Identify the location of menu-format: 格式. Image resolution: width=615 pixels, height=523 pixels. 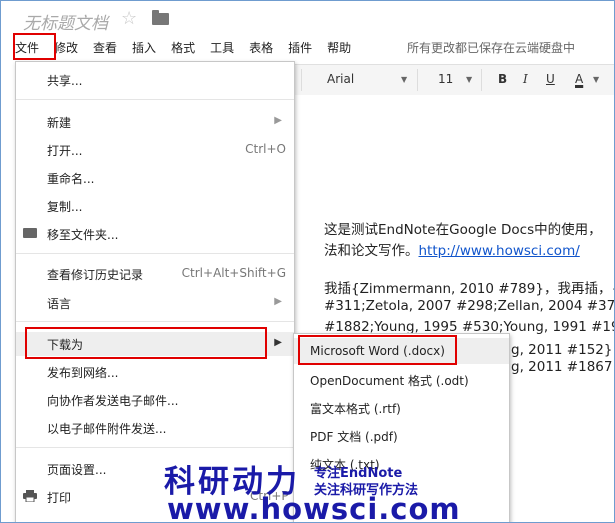
(183, 47).